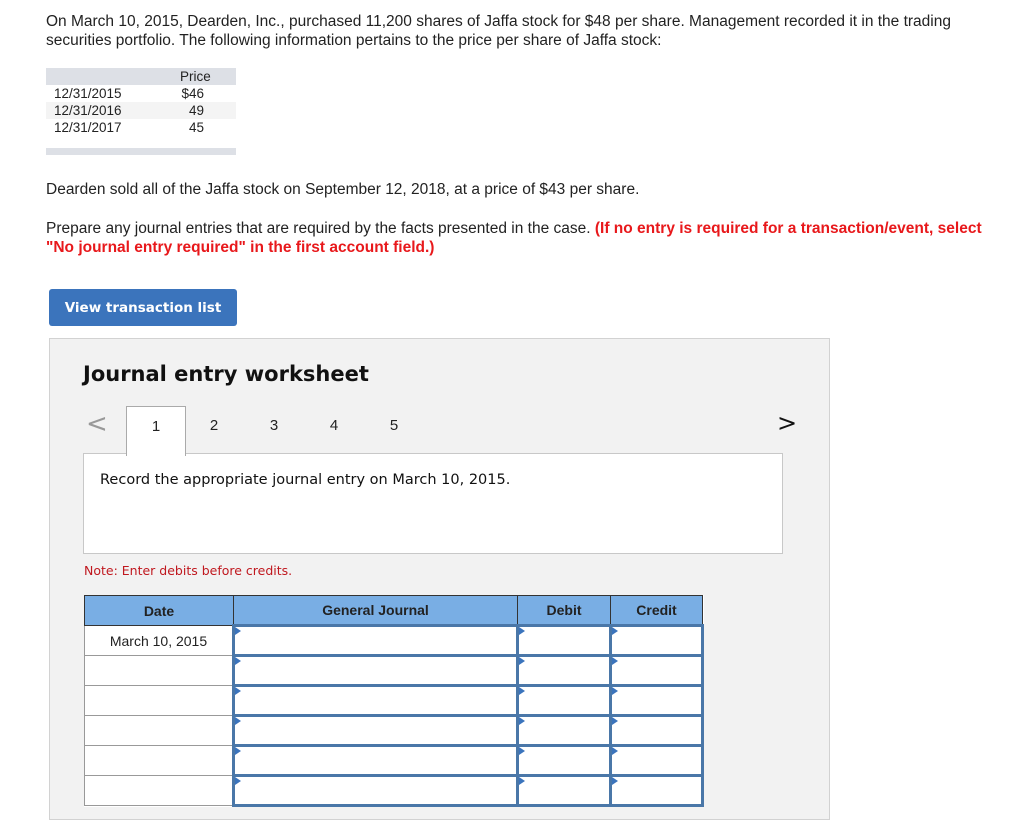  I want to click on tab-2: 2, so click(214, 430).